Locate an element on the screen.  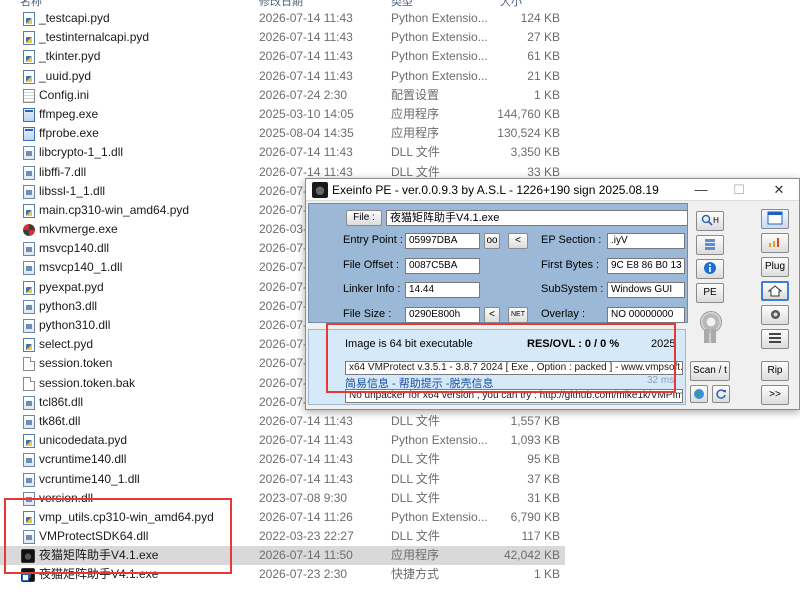
file-name: unicodedata.pyd is located at coordinates (83, 440).